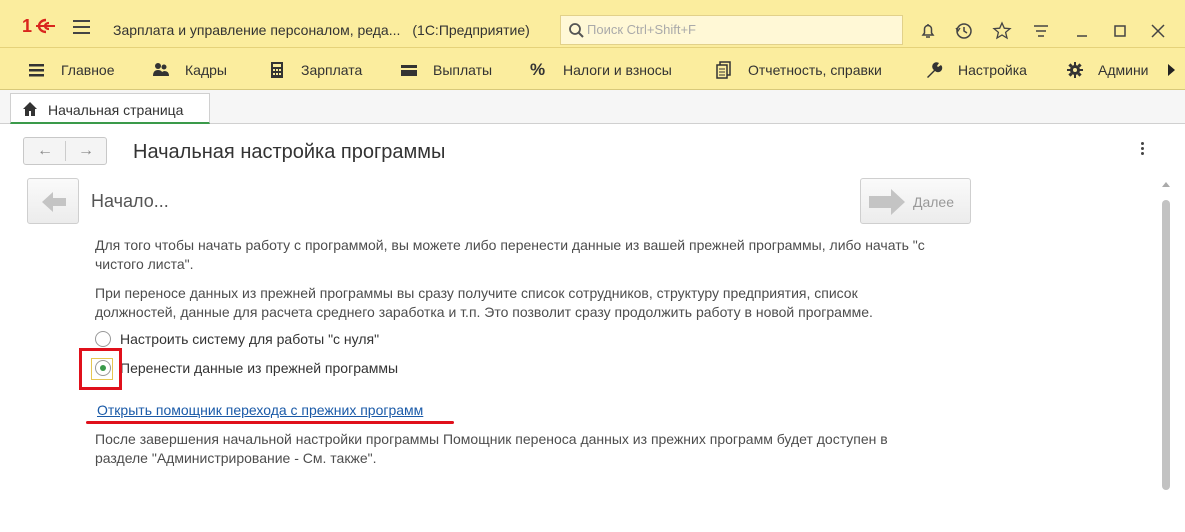  What do you see at coordinates (277, 70) in the screenshot?
I see `calculator-icon` at bounding box center [277, 70].